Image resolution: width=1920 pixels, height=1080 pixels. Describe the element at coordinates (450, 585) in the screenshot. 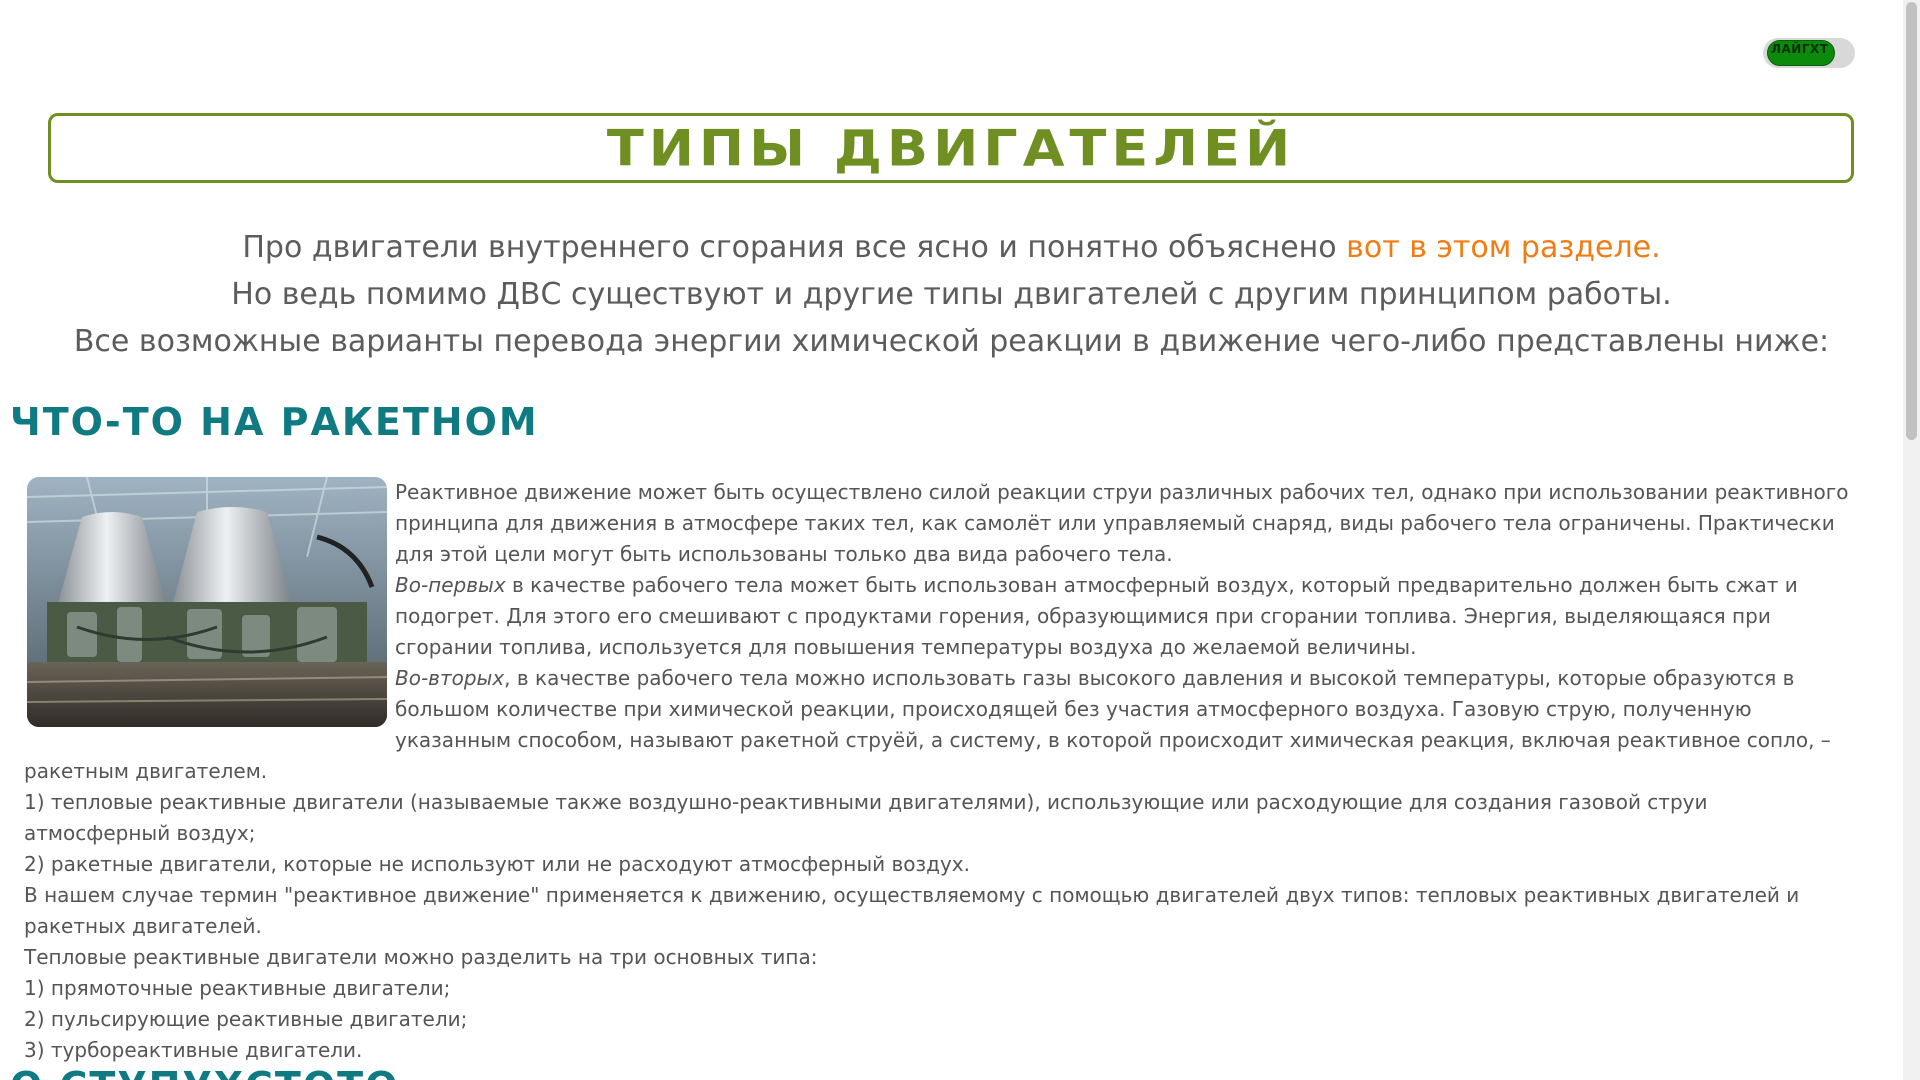

I see `article-paragraph-2-emphasis: Во-первых` at that location.